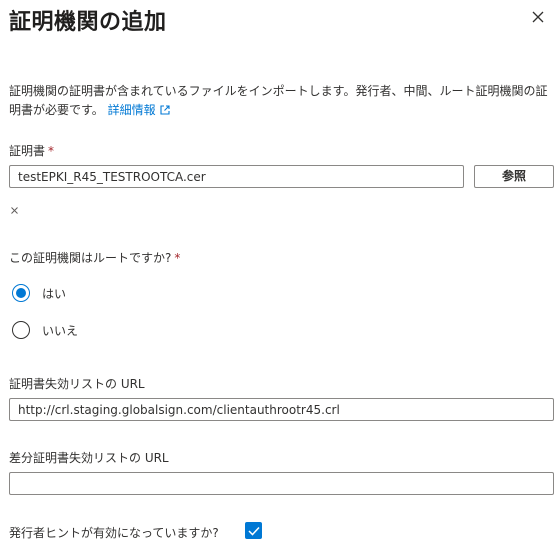  I want to click on root-question-label: この証明機関はルートですか? *, so click(94, 257).